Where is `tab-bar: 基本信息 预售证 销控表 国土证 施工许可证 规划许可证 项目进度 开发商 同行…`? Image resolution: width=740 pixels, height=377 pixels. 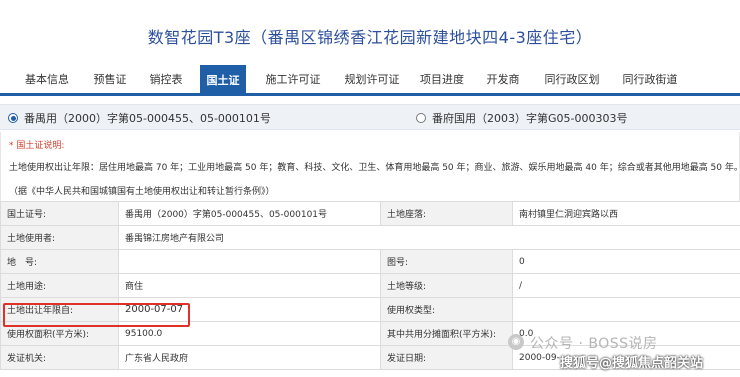
tab-bar: 基本信息 预售证 销控表 国土证 施工许可证 规划许可证 项目进度 开发商 同行… is located at coordinates (370, 79).